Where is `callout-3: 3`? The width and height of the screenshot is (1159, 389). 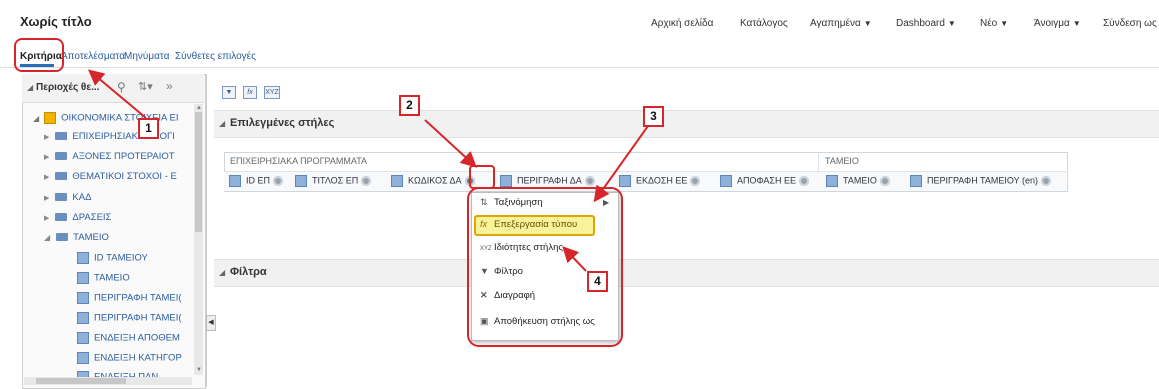
callout-3: 3 is located at coordinates (653, 116).